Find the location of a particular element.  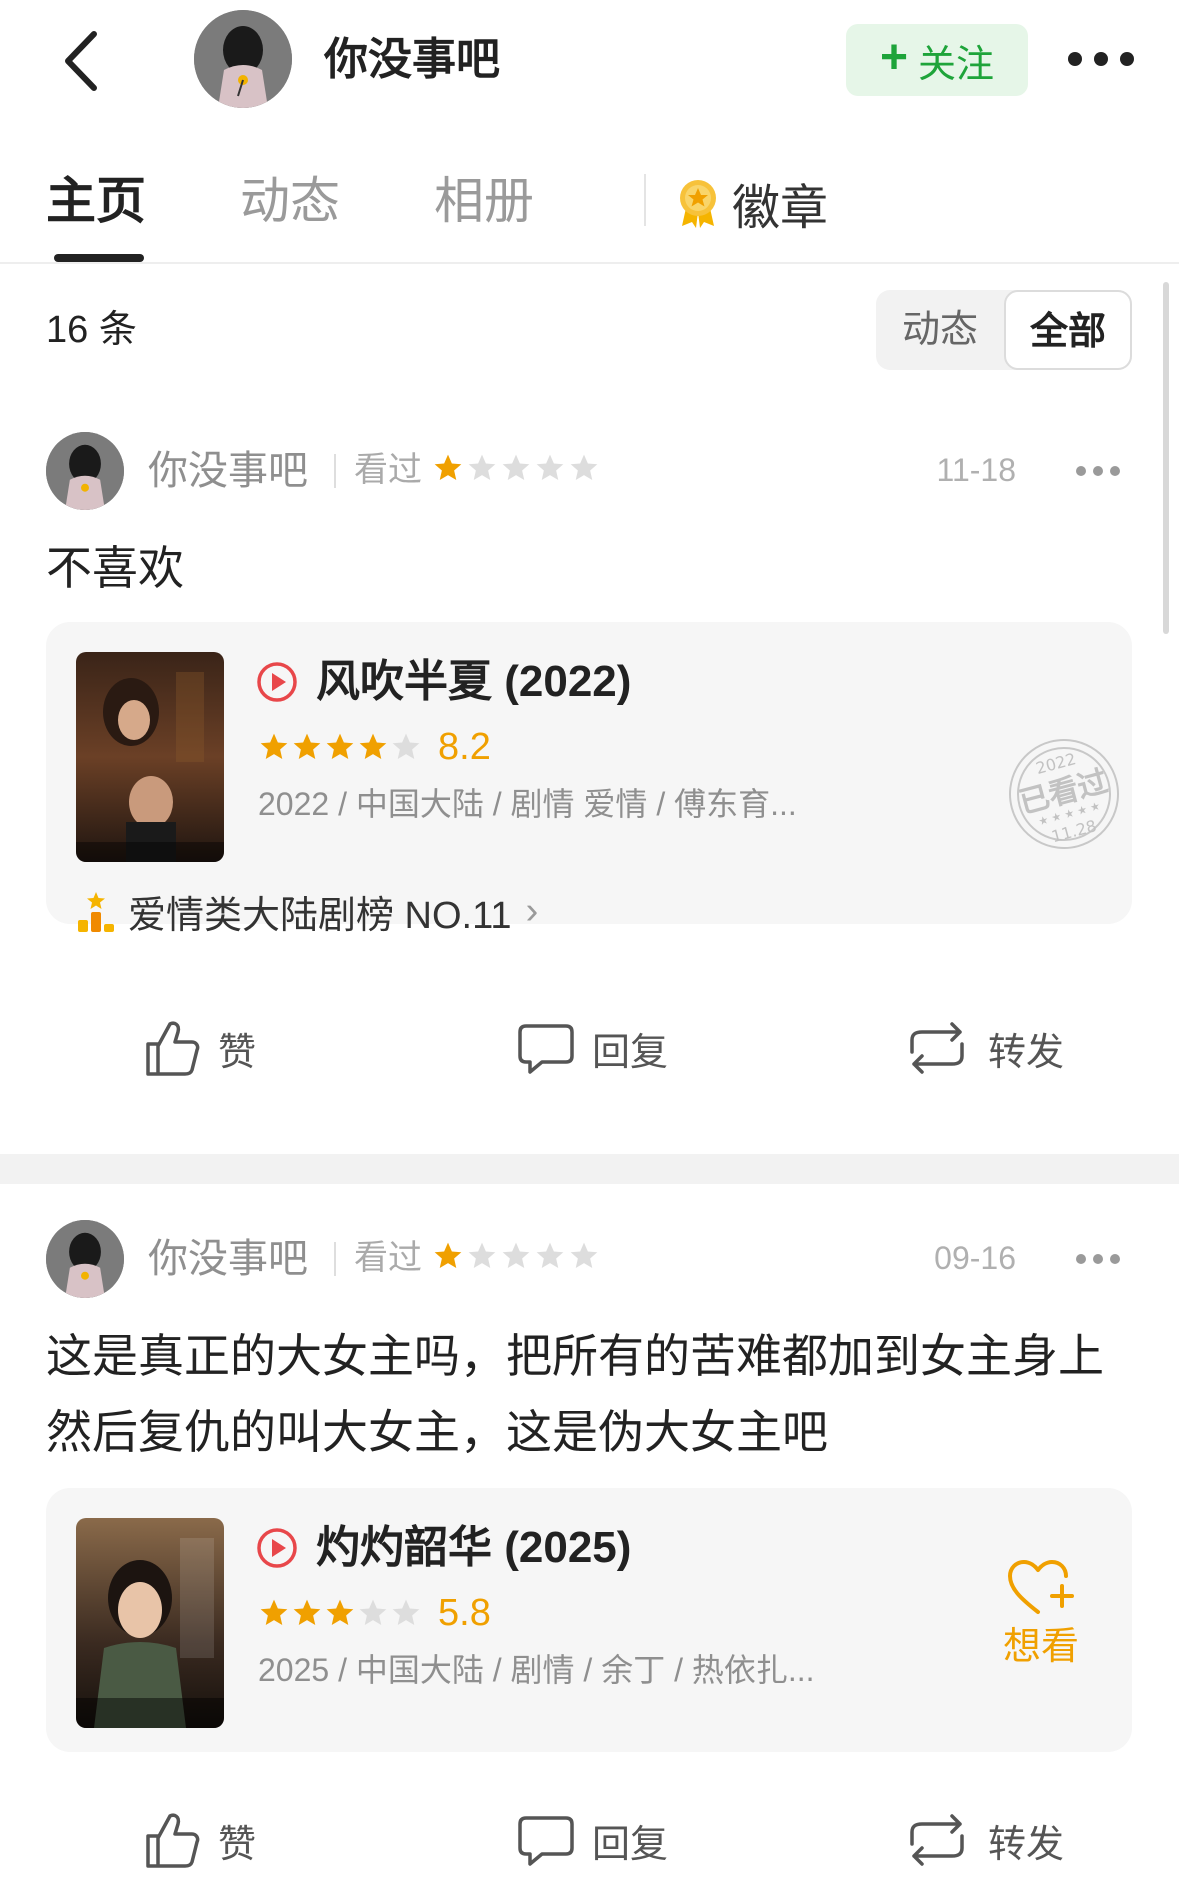

movie-title-row: 灼灼韶华 (2025) is located at coordinates (443, 1548).